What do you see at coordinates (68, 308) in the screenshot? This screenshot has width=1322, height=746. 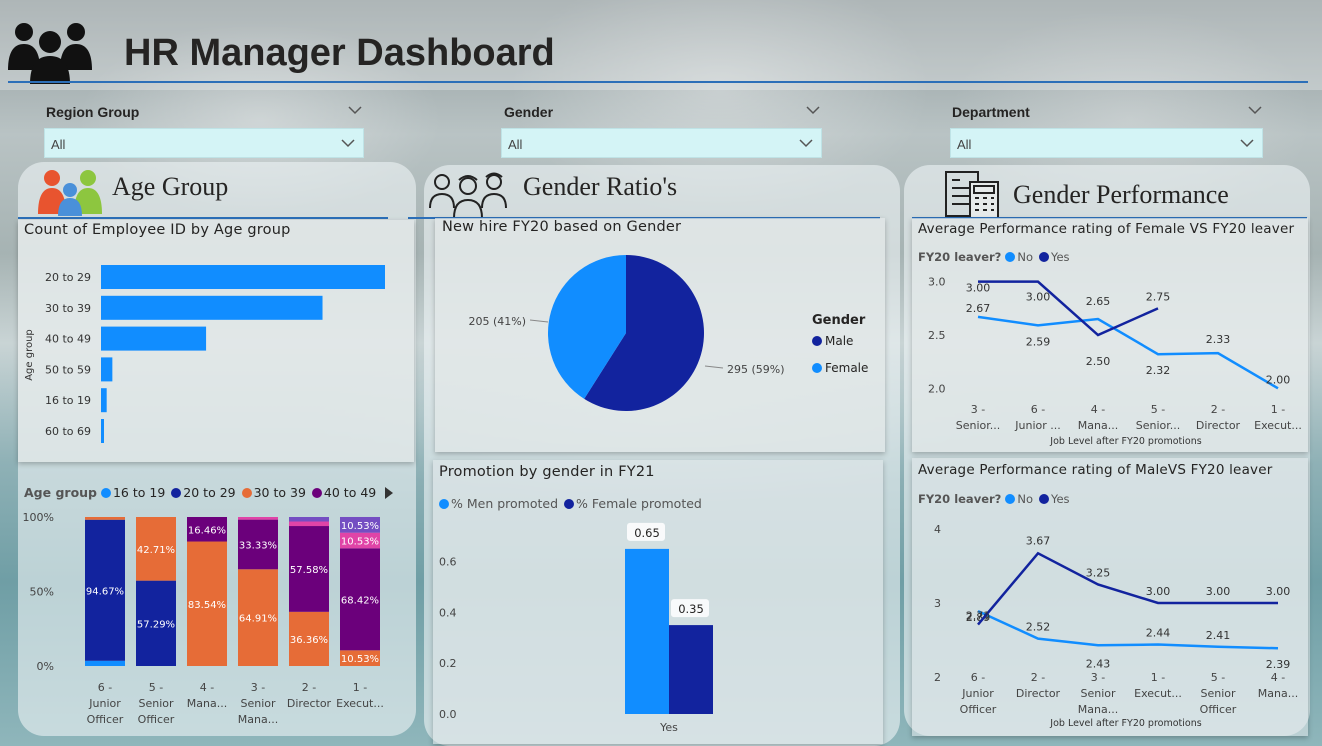 I see `tick-label: 30 to 39` at bounding box center [68, 308].